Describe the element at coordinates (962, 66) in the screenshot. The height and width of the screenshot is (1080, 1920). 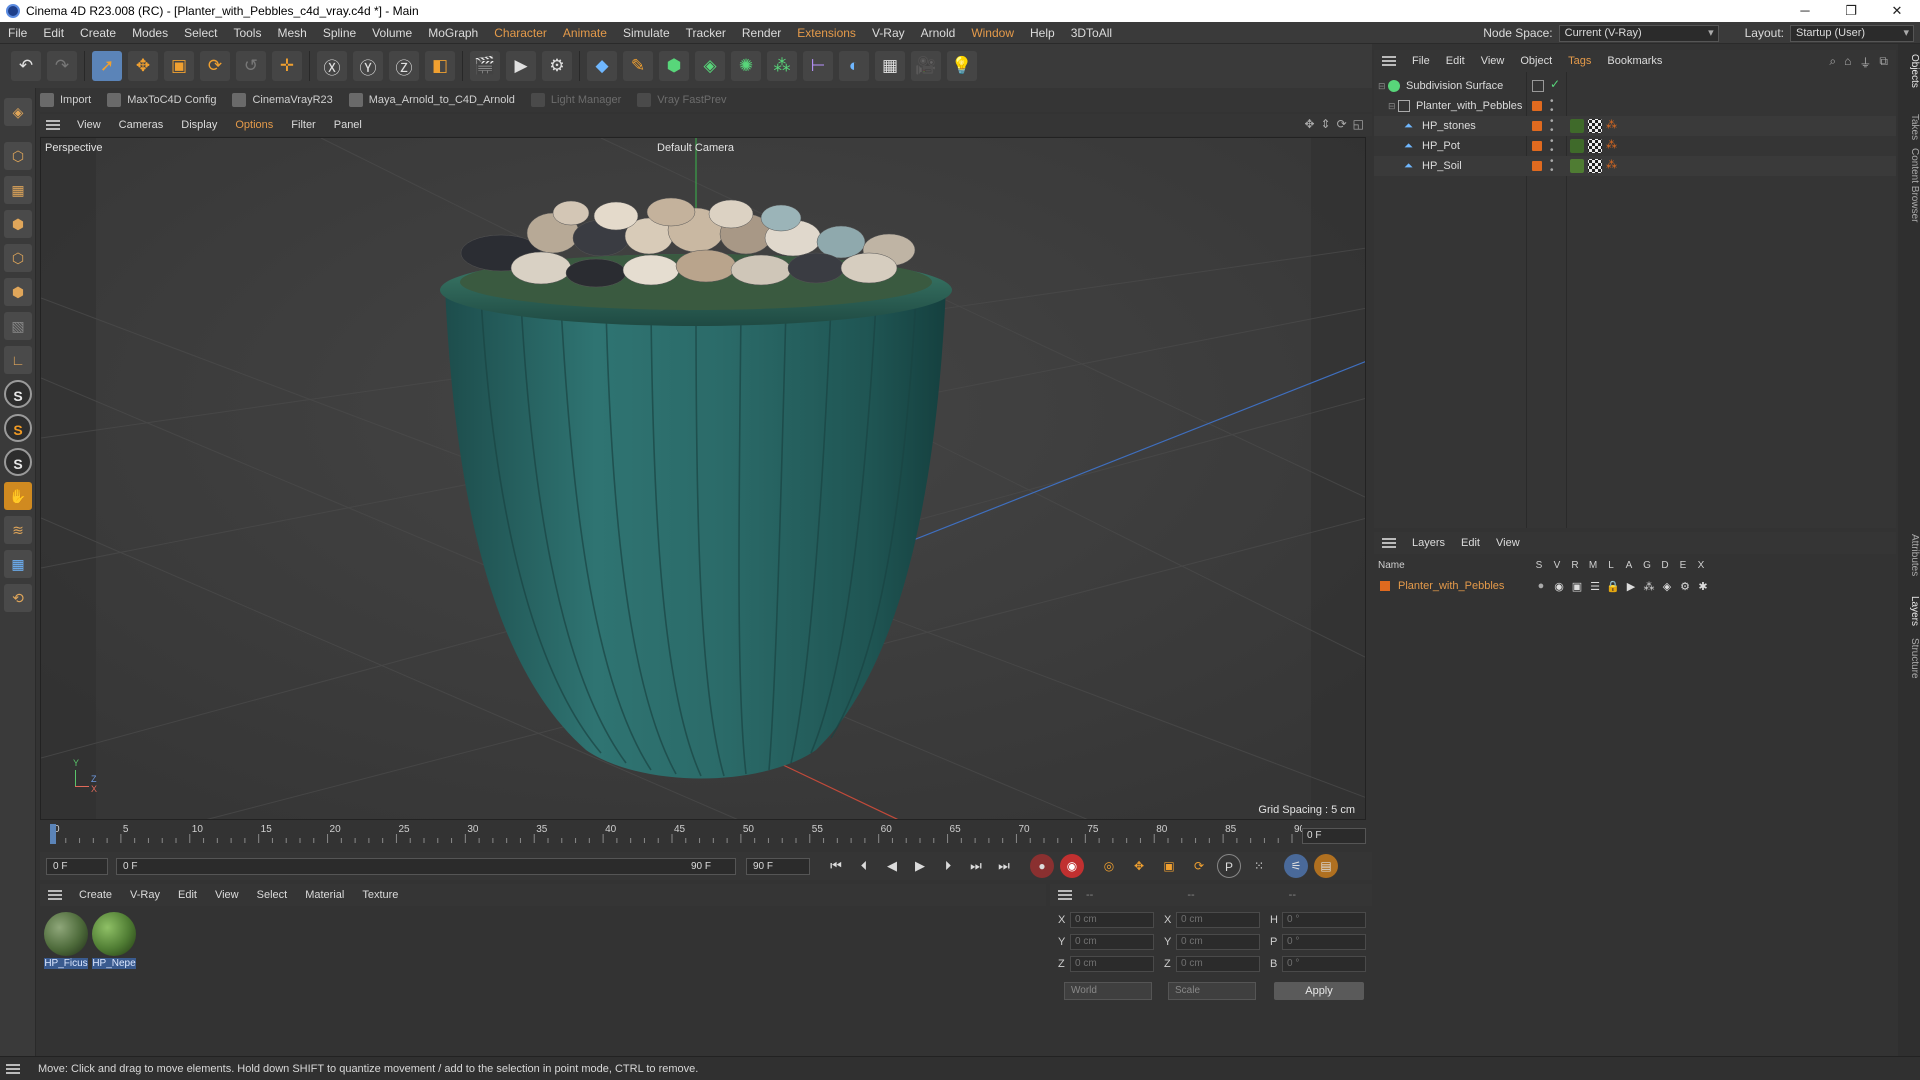
I see `light-bulb-icon: 💡` at that location.